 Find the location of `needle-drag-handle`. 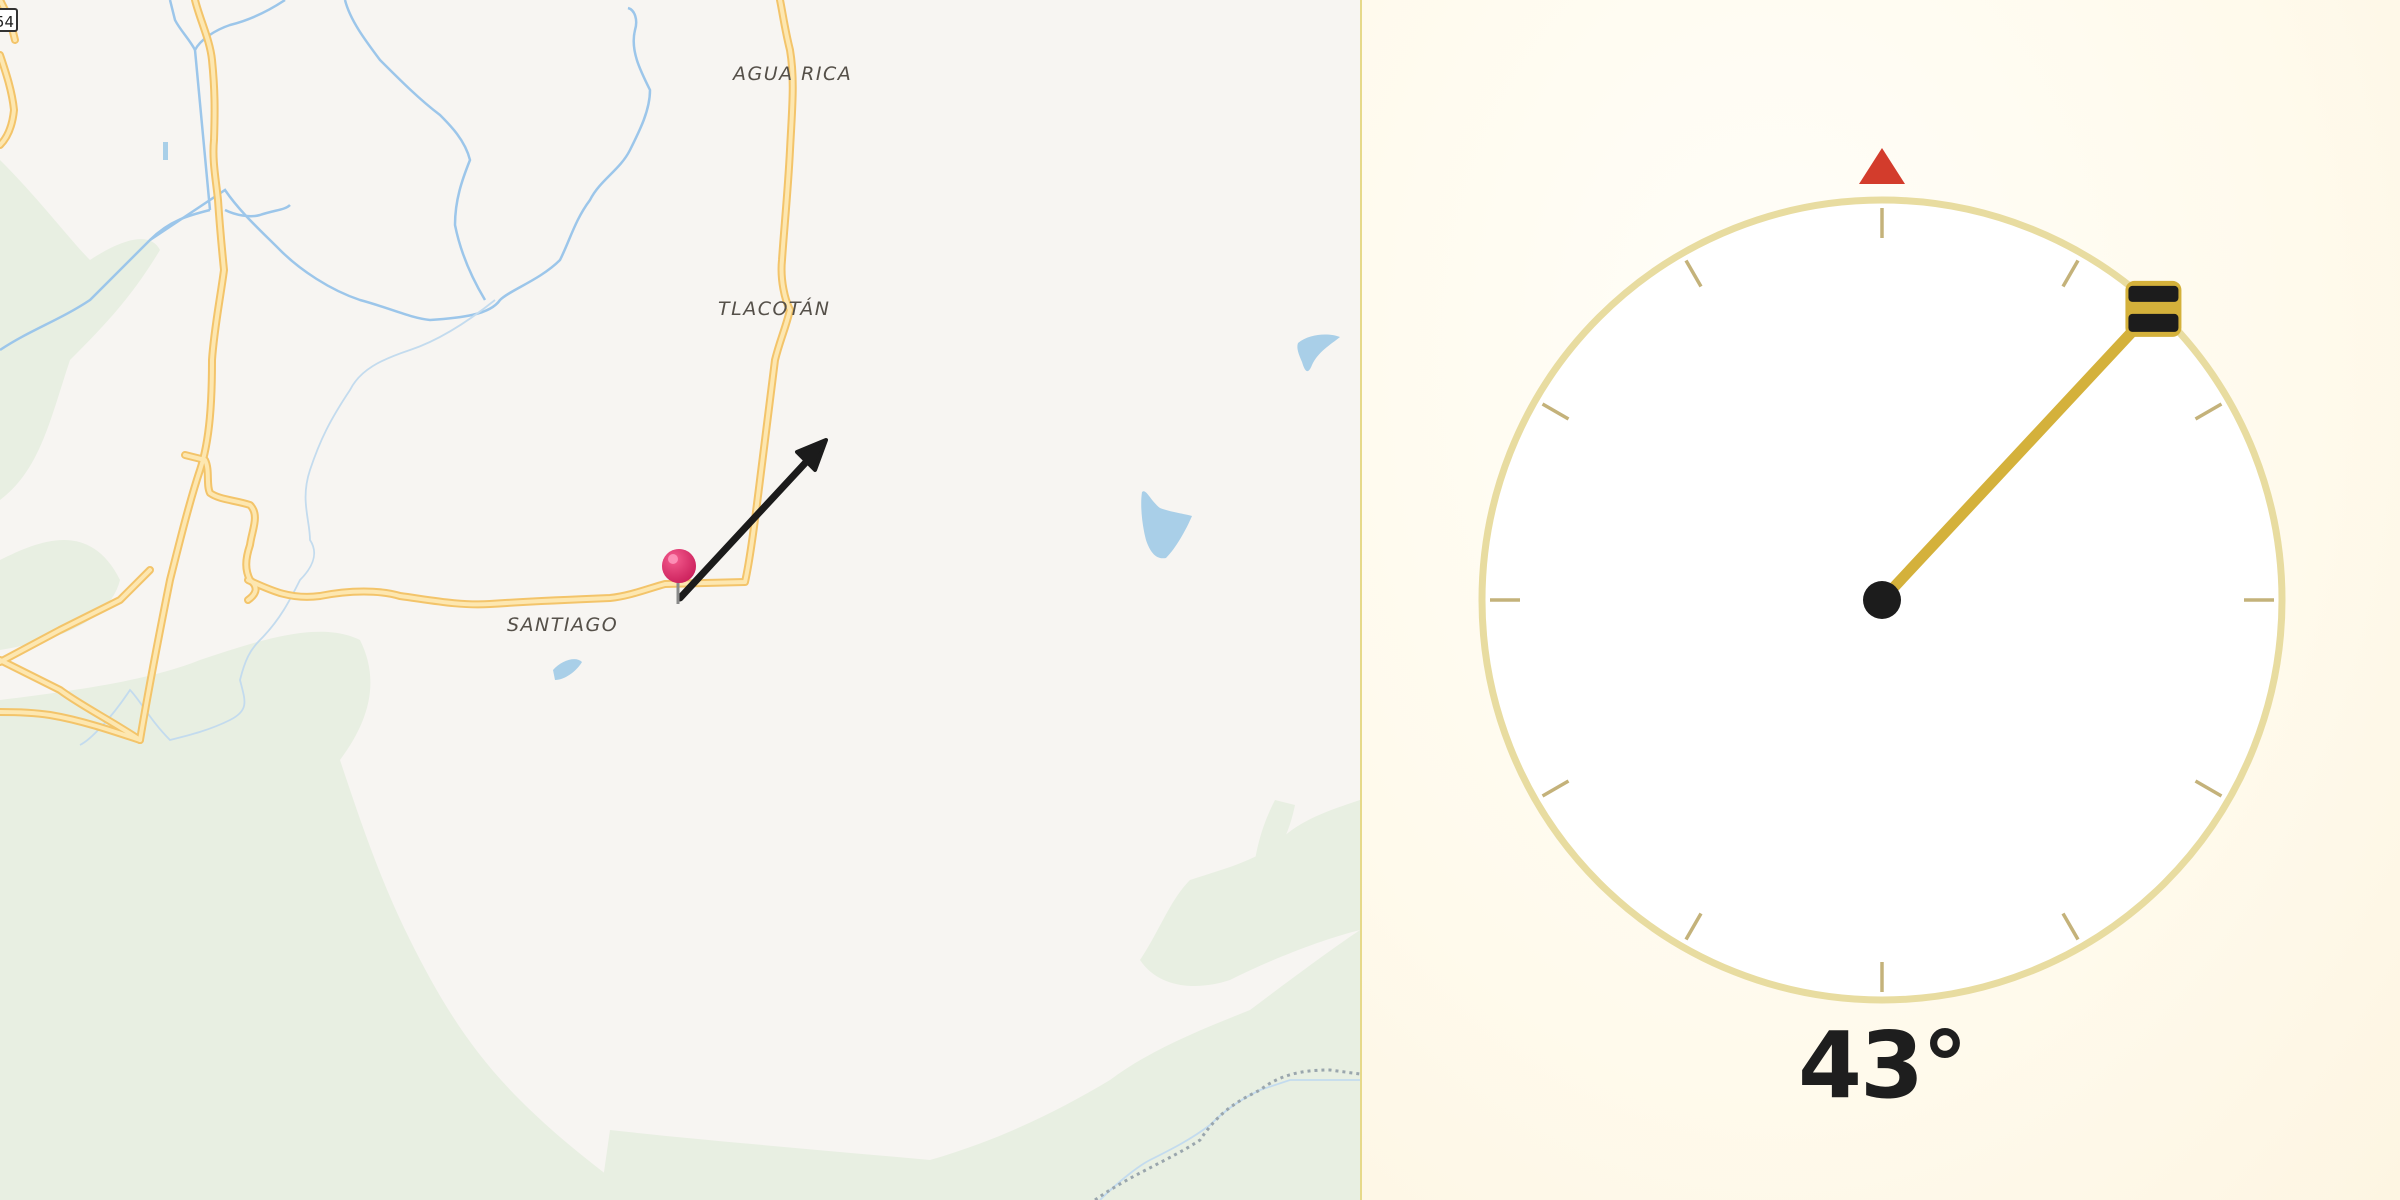

needle-drag-handle is located at coordinates (2153, 308).